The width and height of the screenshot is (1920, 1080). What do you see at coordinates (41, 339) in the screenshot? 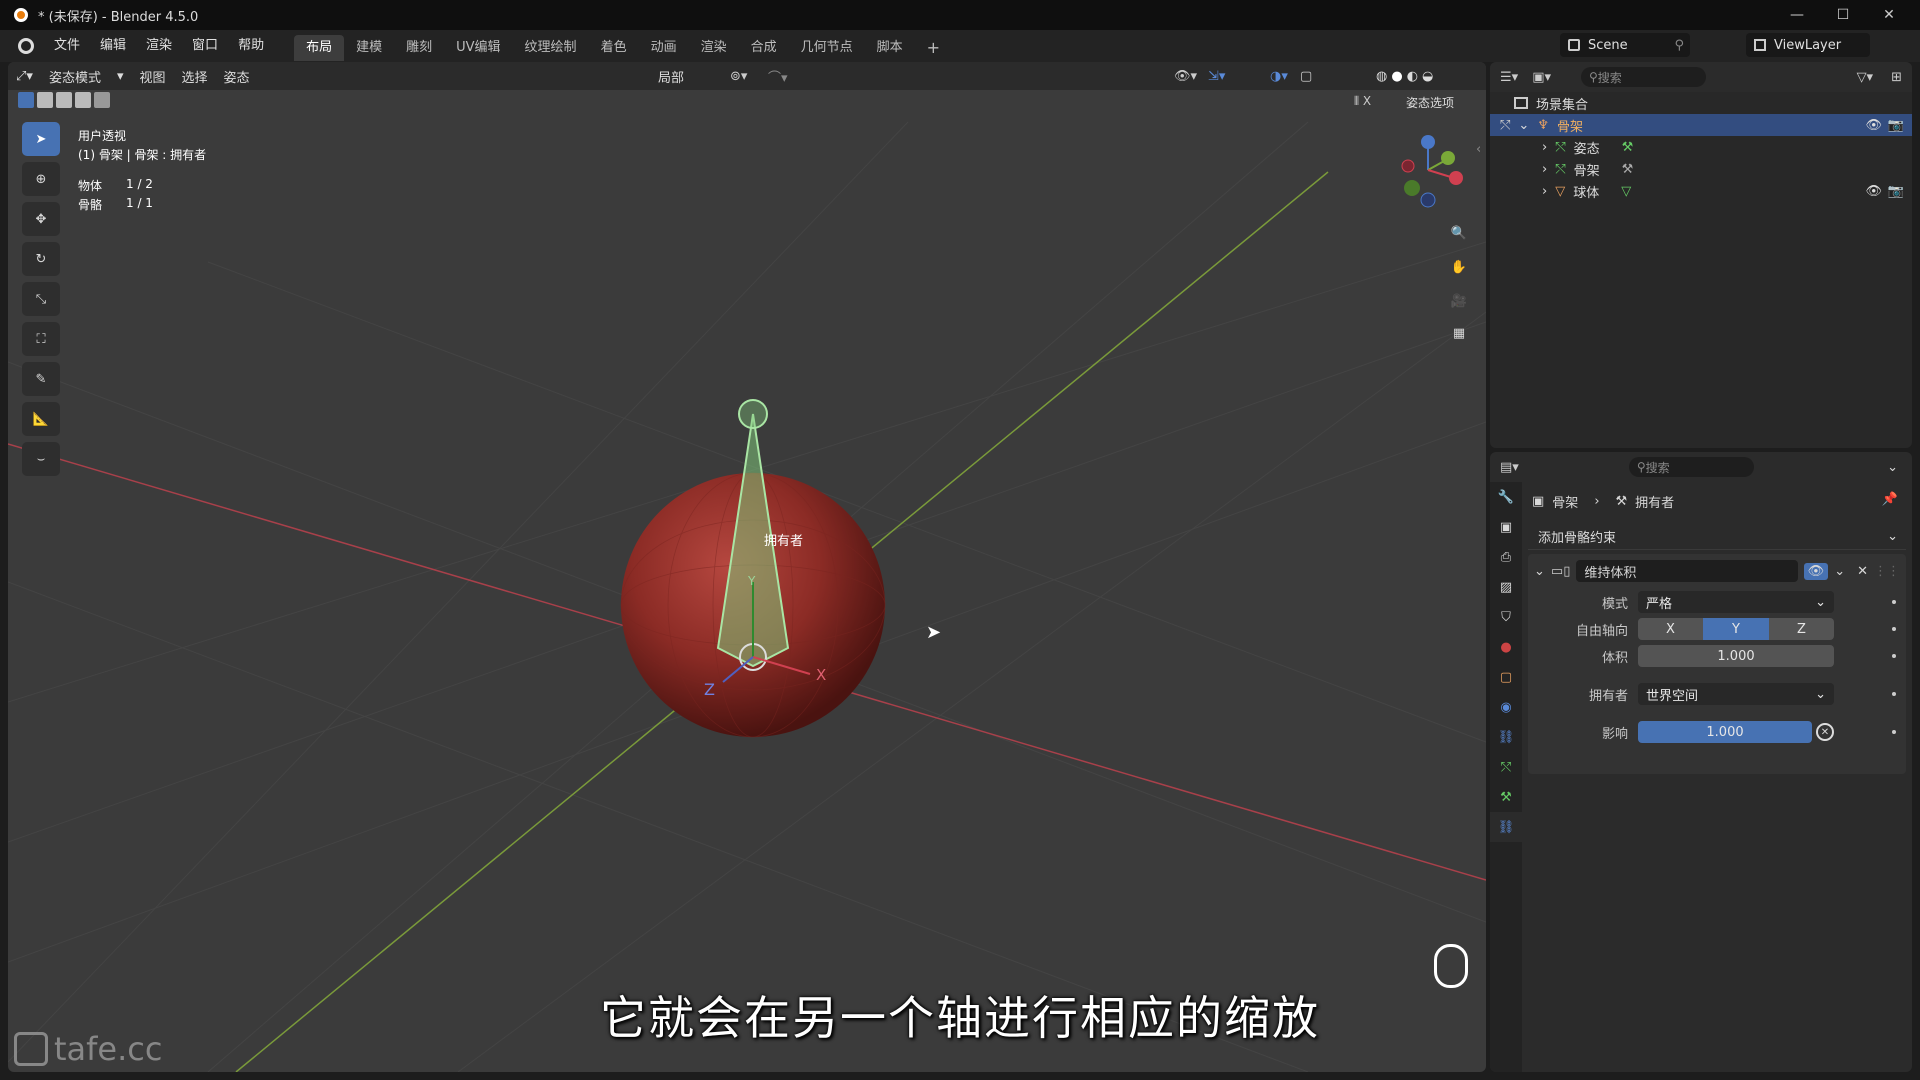
I see `transform-tool: ⛶` at bounding box center [41, 339].